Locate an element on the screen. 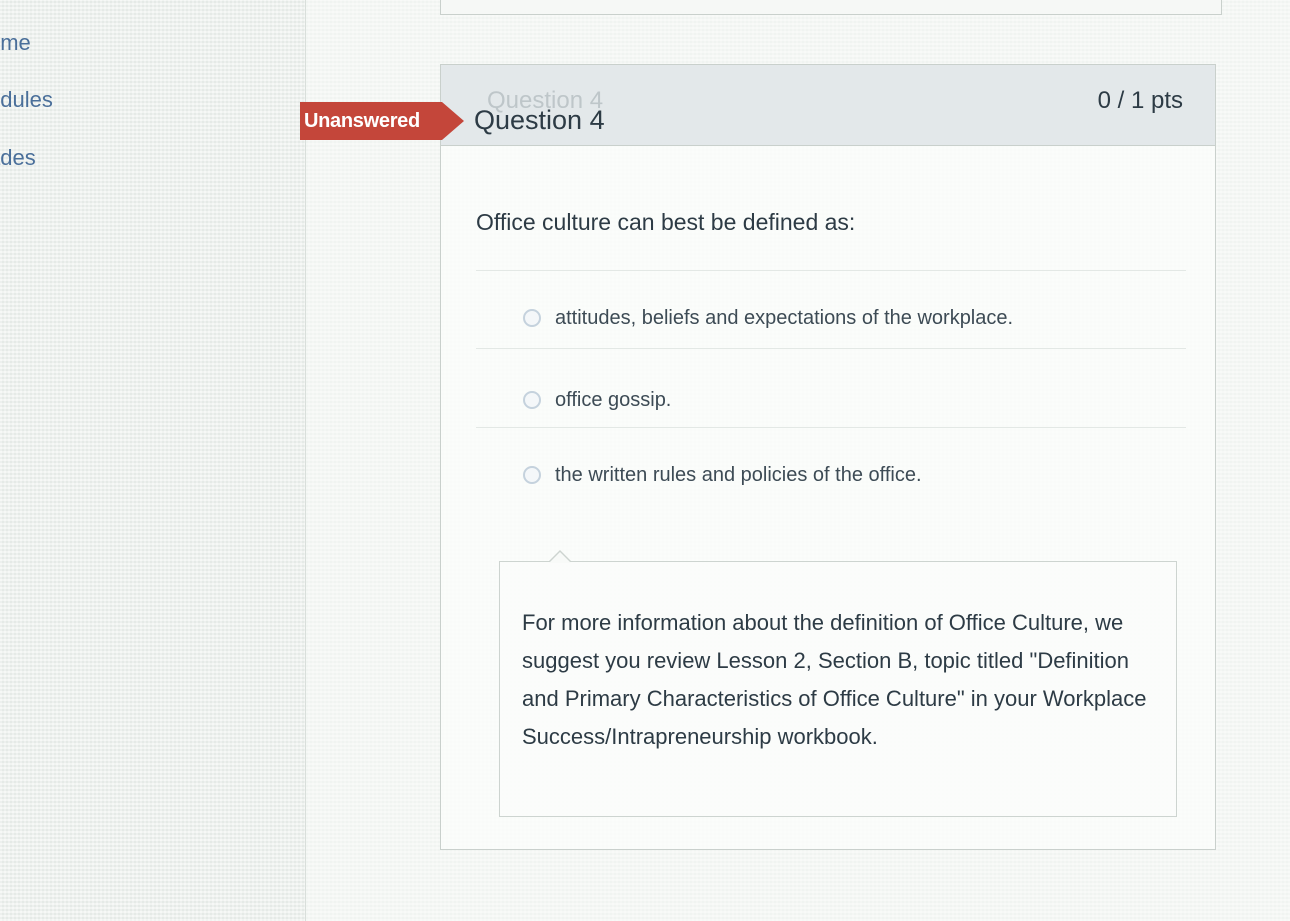  nav-link-grades: ades is located at coordinates (18, 158).